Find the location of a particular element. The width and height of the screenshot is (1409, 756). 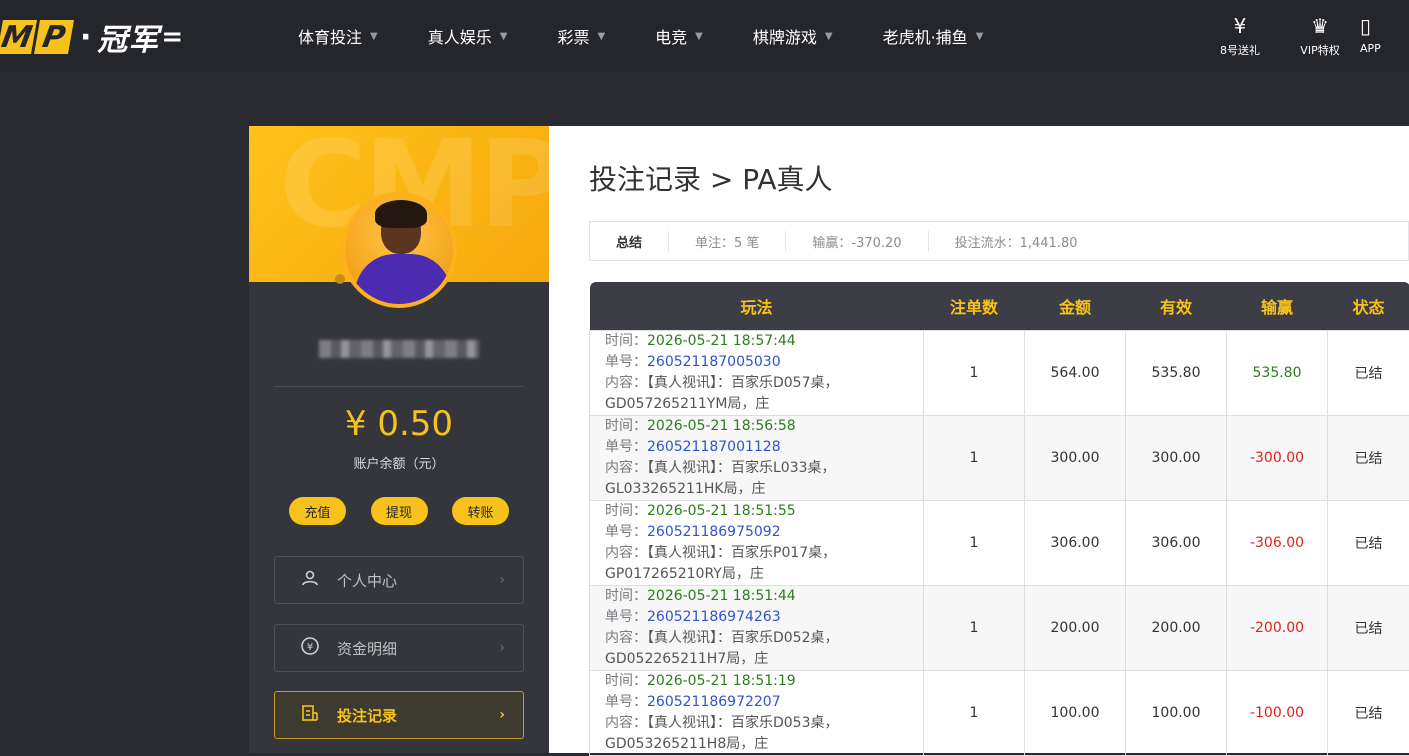

sidebar-item-betting-records: 投注记录 › is located at coordinates (399, 715).